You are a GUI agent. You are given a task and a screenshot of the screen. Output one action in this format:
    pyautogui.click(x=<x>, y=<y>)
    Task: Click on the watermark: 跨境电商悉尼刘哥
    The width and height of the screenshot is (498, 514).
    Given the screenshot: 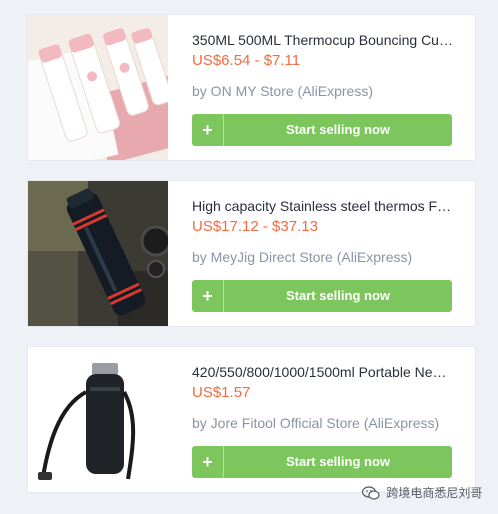 What is the action you would take?
    pyautogui.click(x=422, y=493)
    